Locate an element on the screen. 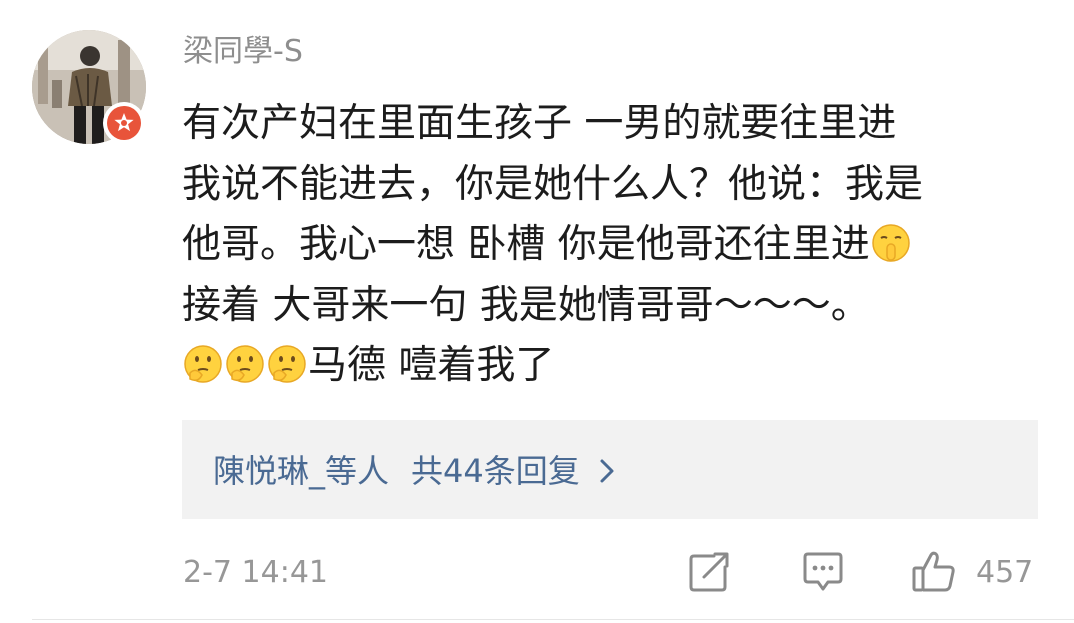 The image size is (1074, 623). replies-link: 陳悦琳_等人 共44条回复 is located at coordinates (416, 470).